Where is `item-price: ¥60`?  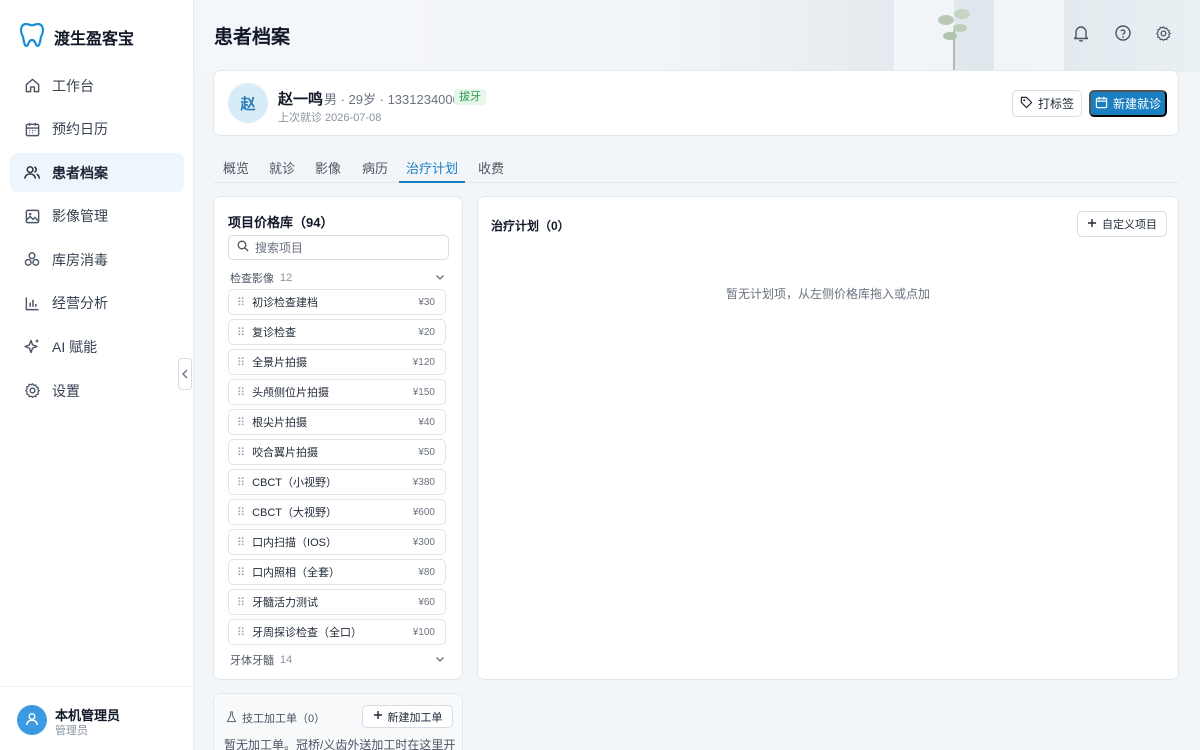
item-price: ¥60 is located at coordinates (426, 602).